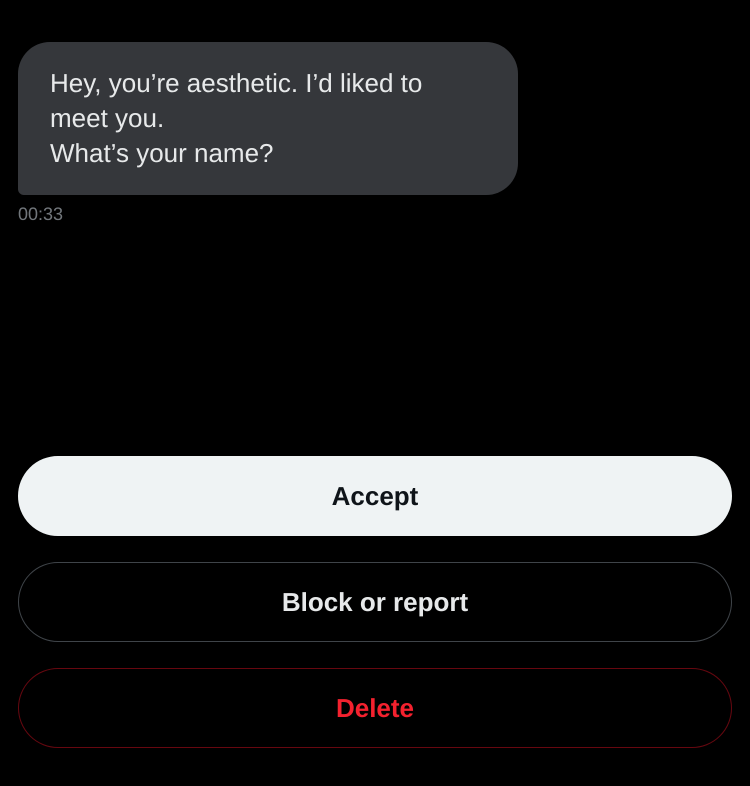  I want to click on block-report-button: Block or report, so click(375, 602).